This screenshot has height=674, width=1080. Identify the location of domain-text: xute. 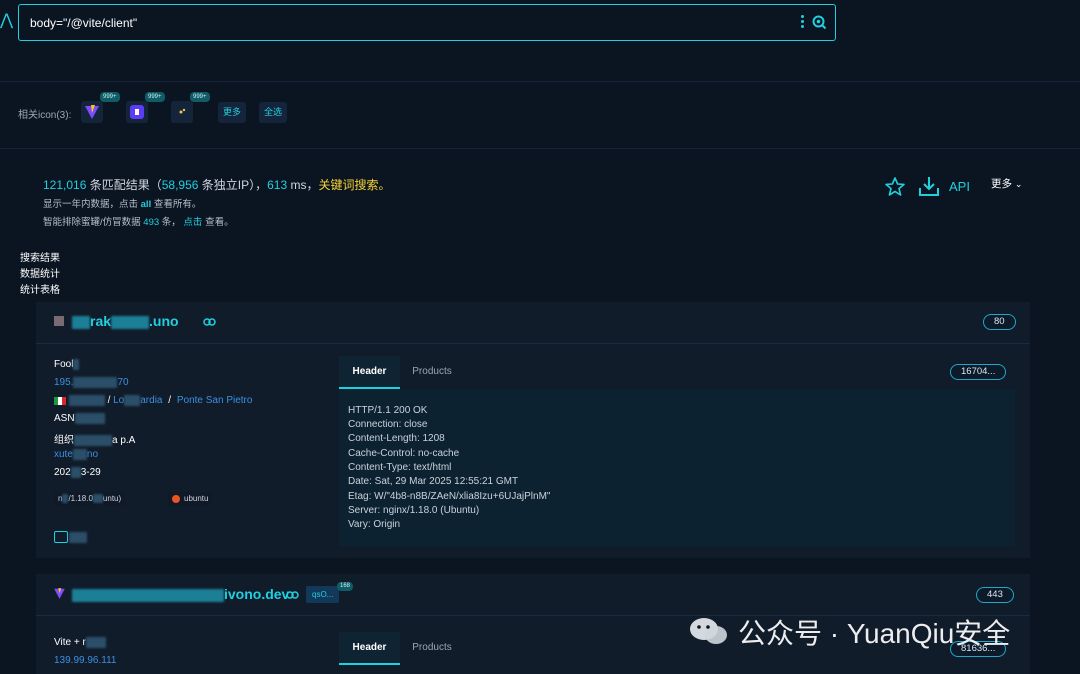
(63, 455).